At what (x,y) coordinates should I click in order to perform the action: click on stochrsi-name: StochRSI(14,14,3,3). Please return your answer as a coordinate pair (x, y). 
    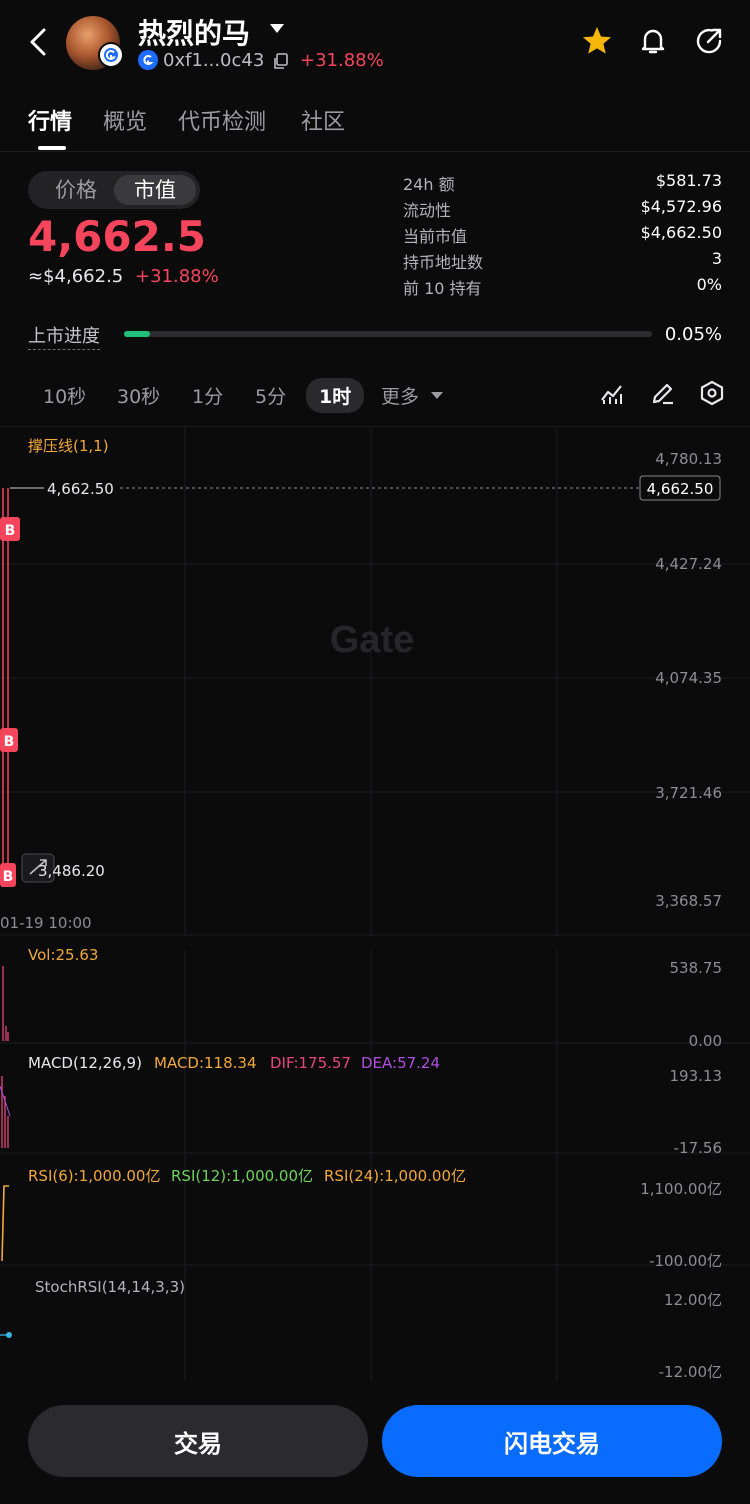
    Looking at the image, I should click on (110, 1287).